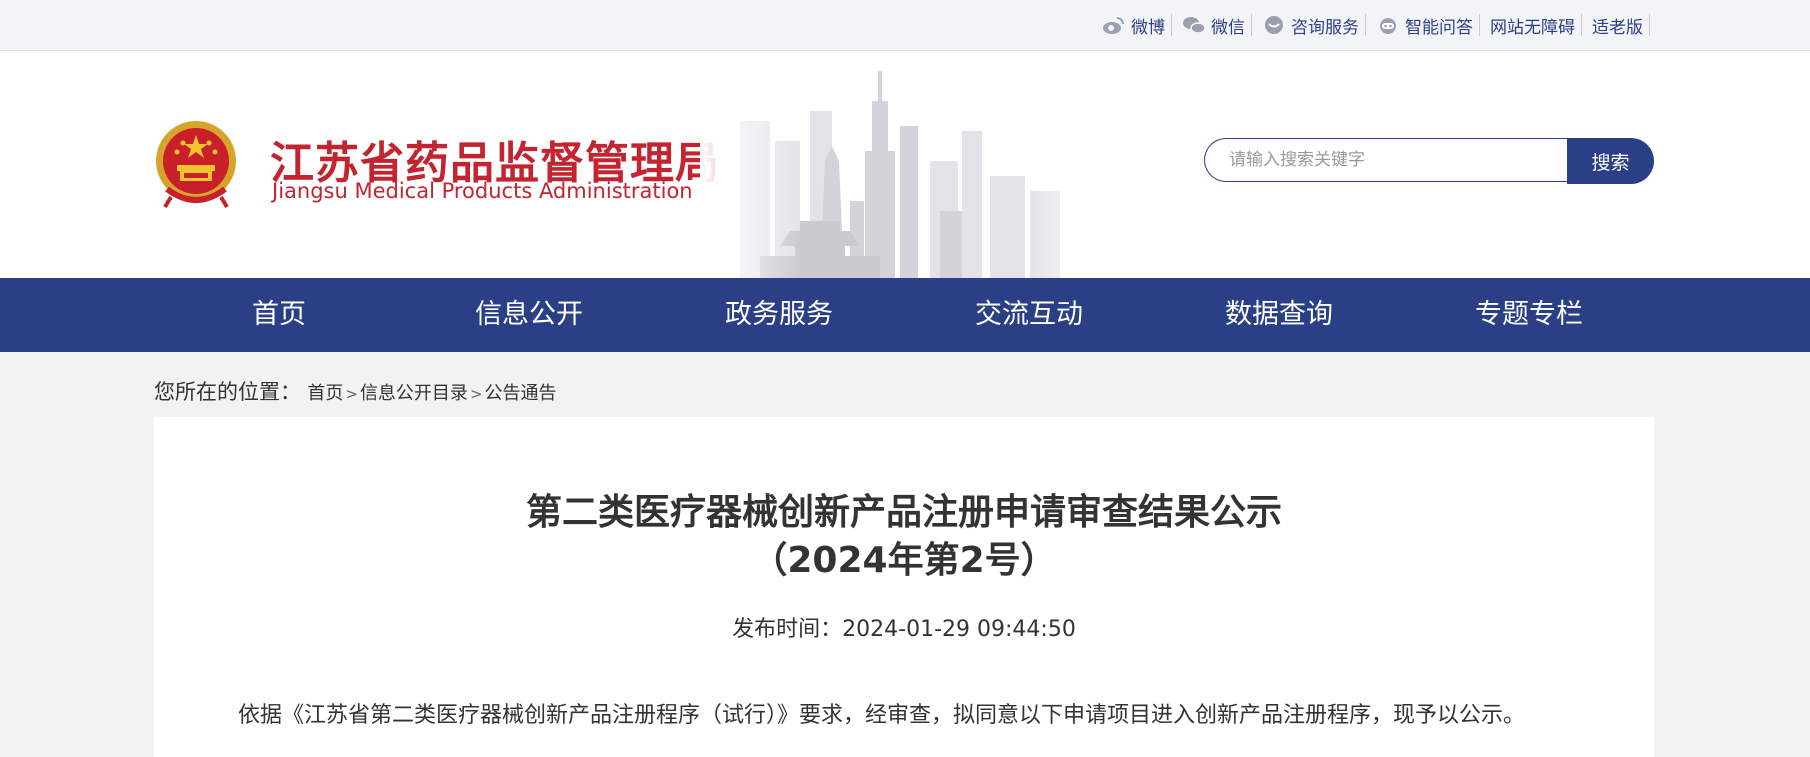 The image size is (1810, 757). What do you see at coordinates (1194, 25) in the screenshot?
I see `wechat-icon` at bounding box center [1194, 25].